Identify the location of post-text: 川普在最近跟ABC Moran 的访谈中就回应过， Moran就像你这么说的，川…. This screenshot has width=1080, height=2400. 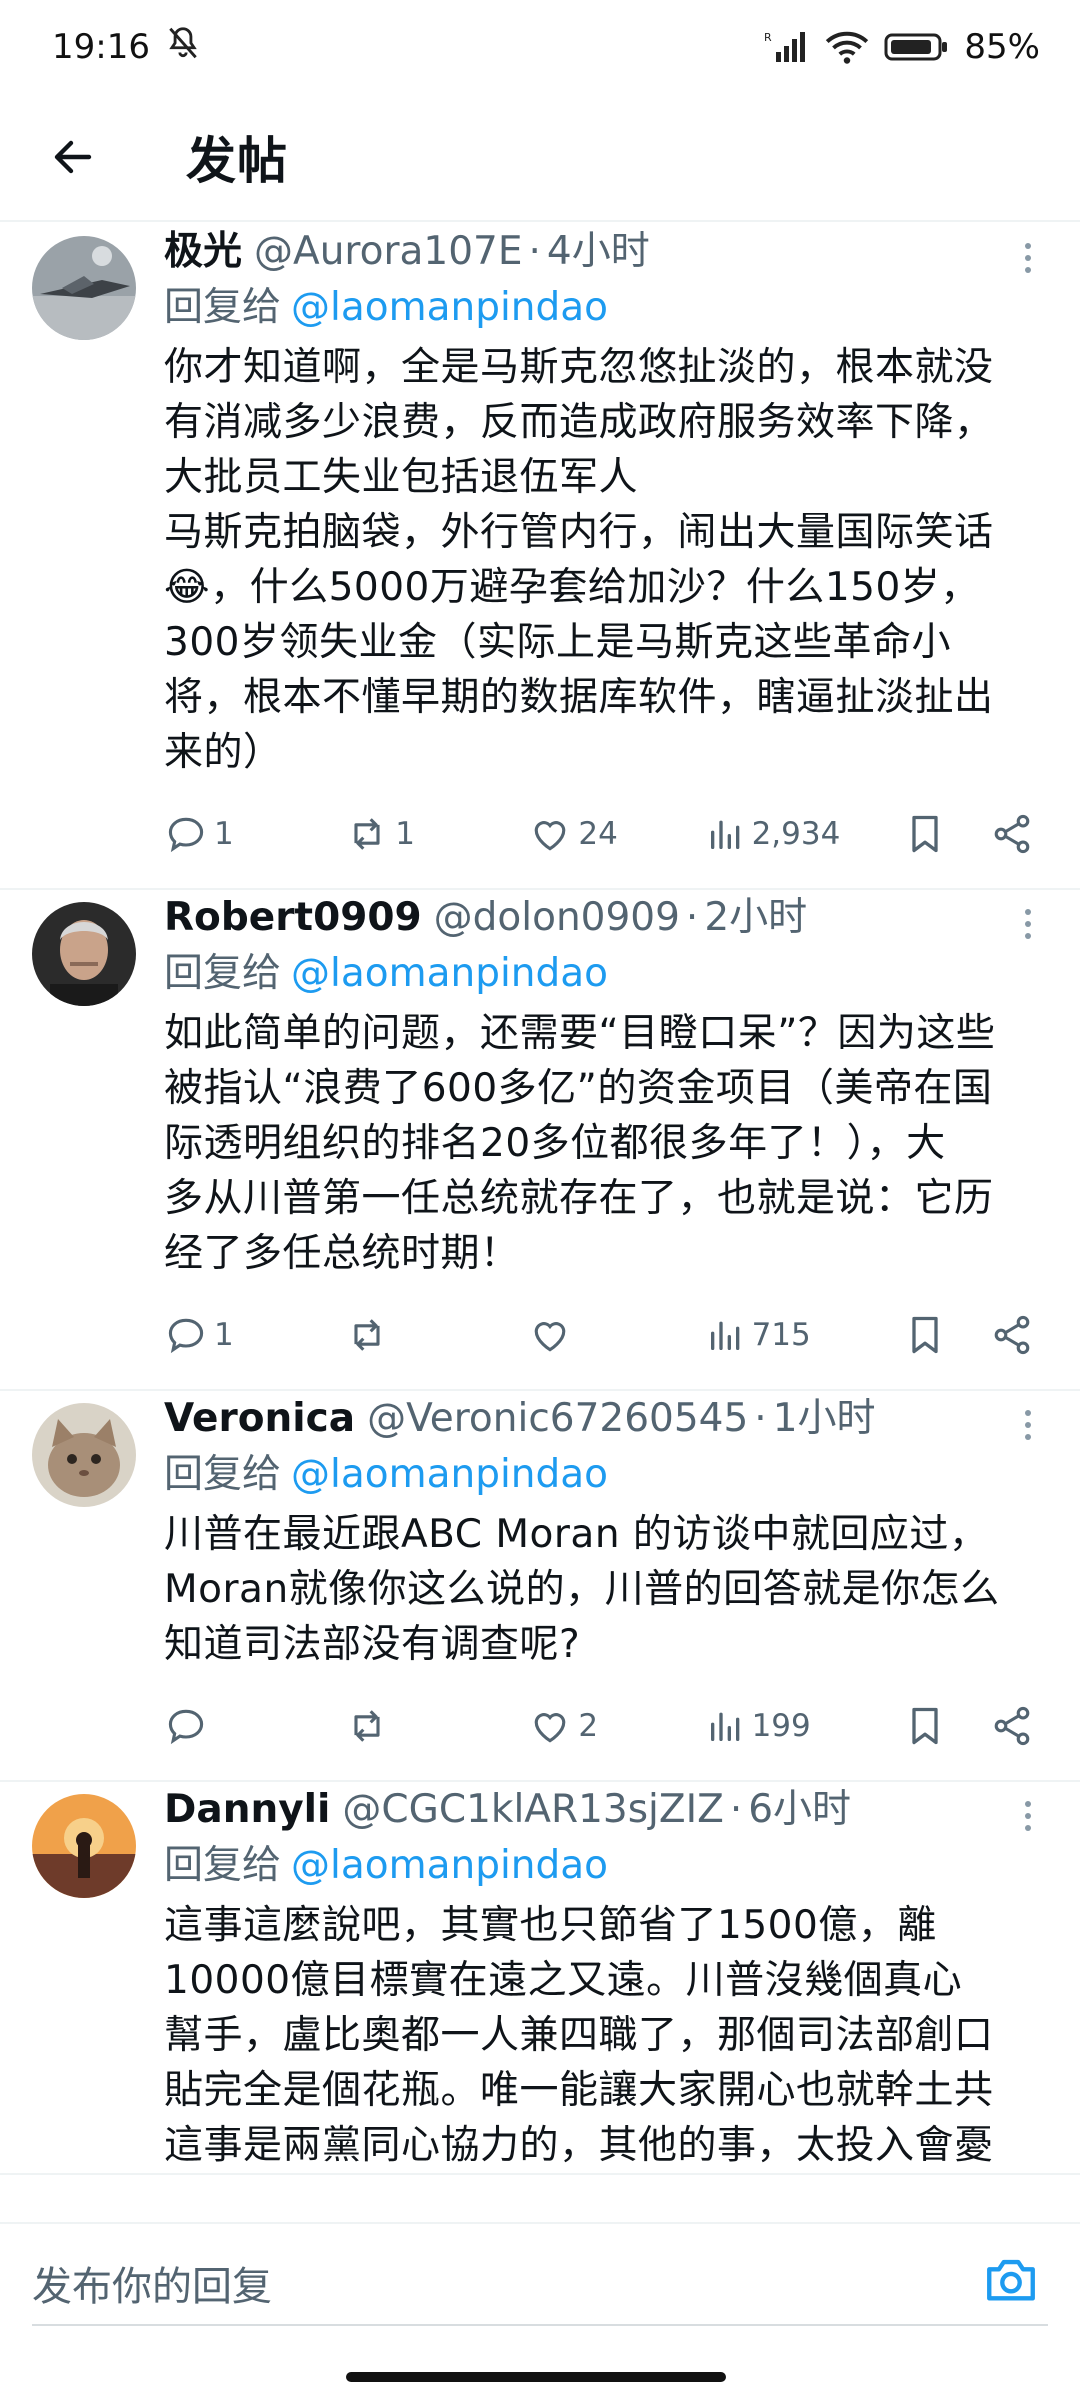
(607, 1589).